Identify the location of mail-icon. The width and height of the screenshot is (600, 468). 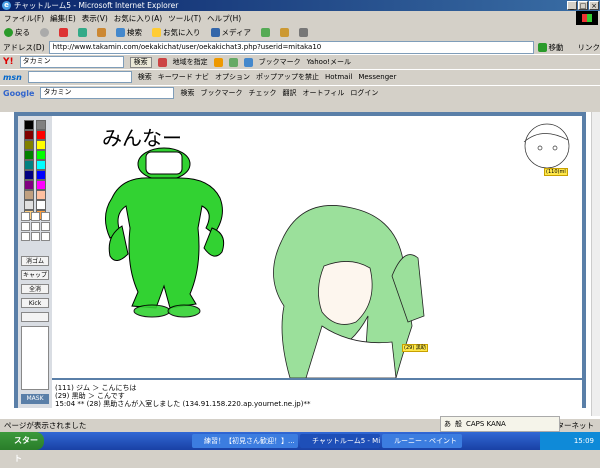
(248, 62).